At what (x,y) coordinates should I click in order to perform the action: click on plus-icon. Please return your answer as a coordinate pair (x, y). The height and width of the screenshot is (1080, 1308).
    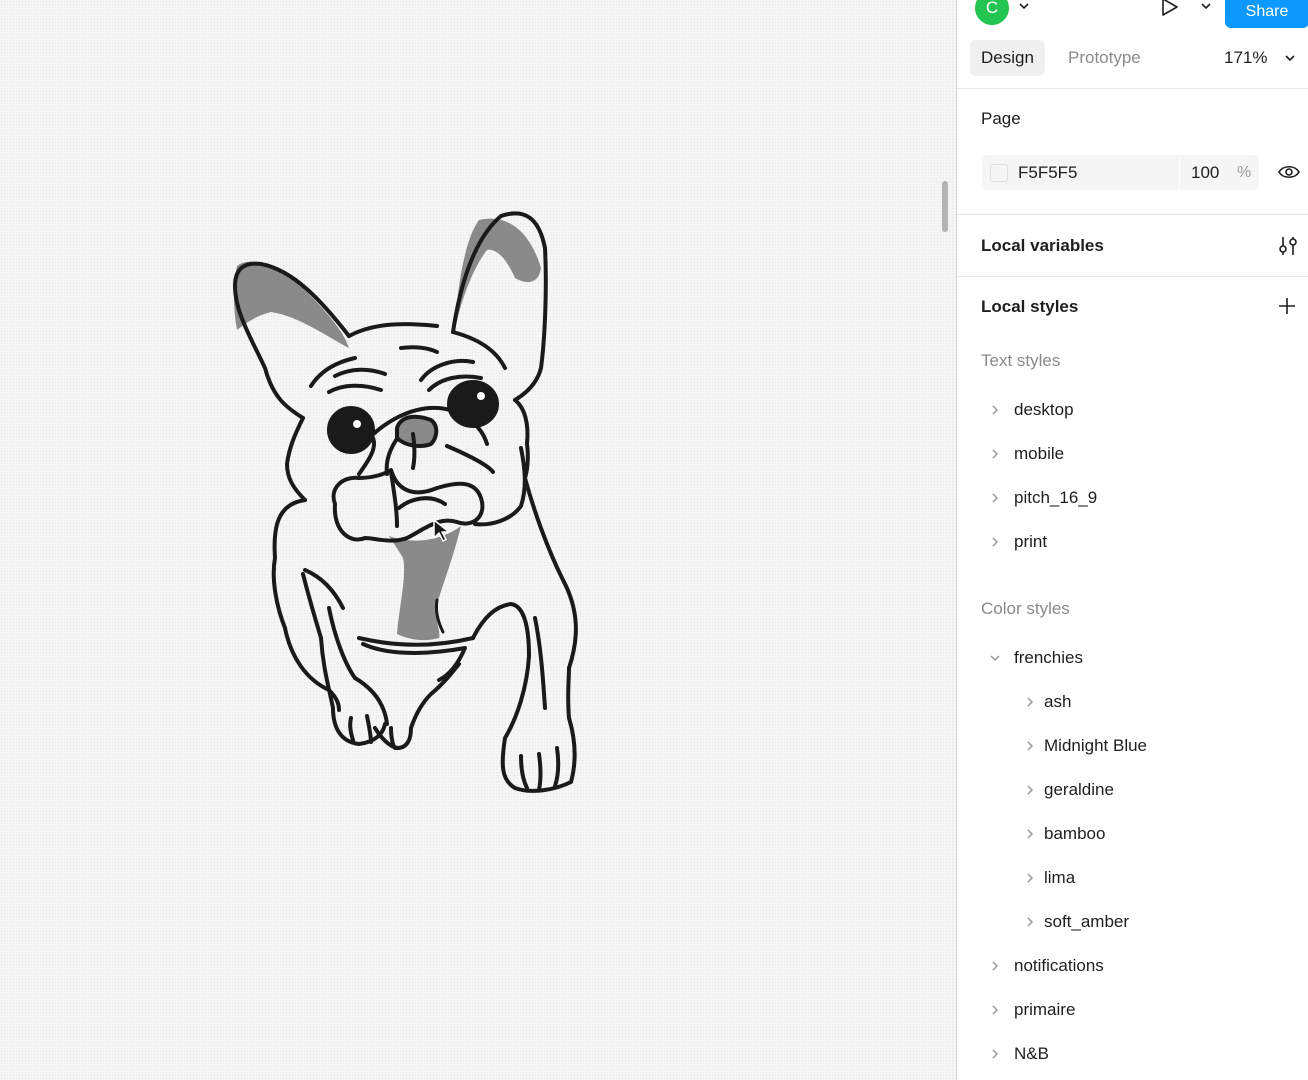
    Looking at the image, I should click on (1287, 306).